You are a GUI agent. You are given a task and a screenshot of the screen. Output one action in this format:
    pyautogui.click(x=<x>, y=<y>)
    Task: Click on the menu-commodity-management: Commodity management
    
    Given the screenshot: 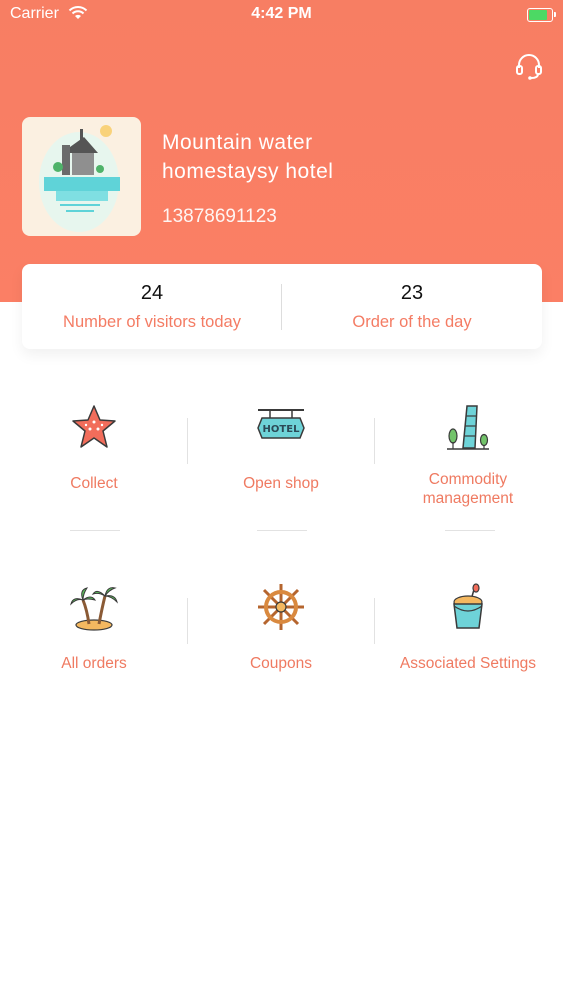 What is the action you would take?
    pyautogui.click(x=468, y=455)
    